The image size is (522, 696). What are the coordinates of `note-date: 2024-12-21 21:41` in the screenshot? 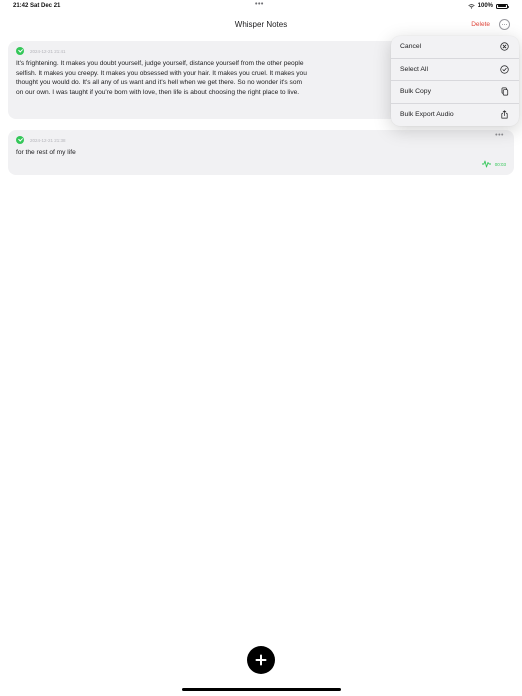 It's located at (48, 51).